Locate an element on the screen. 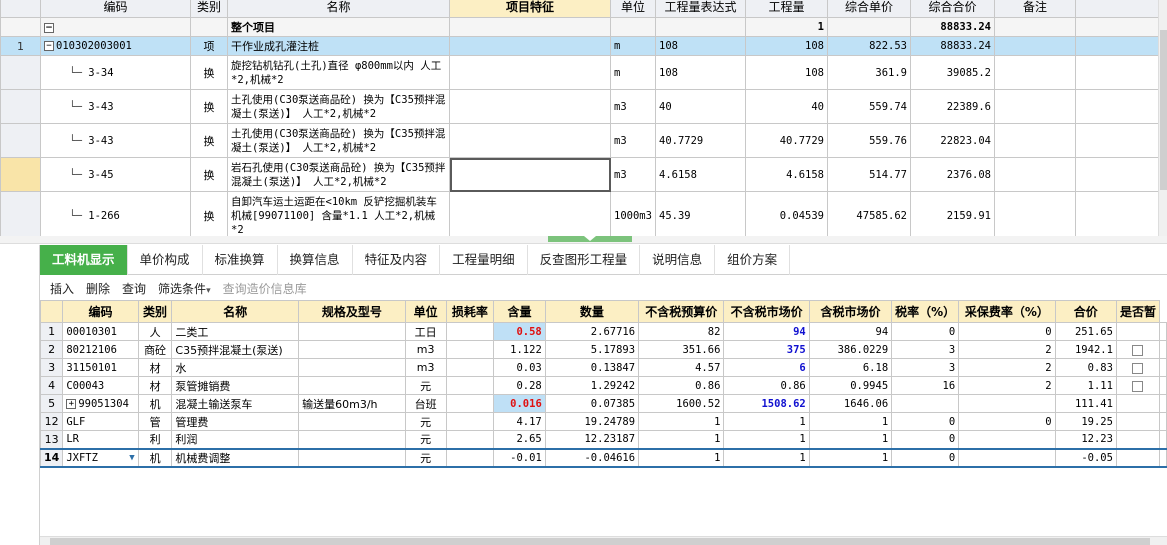  table-row: 13 LR 利利润元 2.65 12.23187 1 1 1 0 12.23 is located at coordinates (603, 439).